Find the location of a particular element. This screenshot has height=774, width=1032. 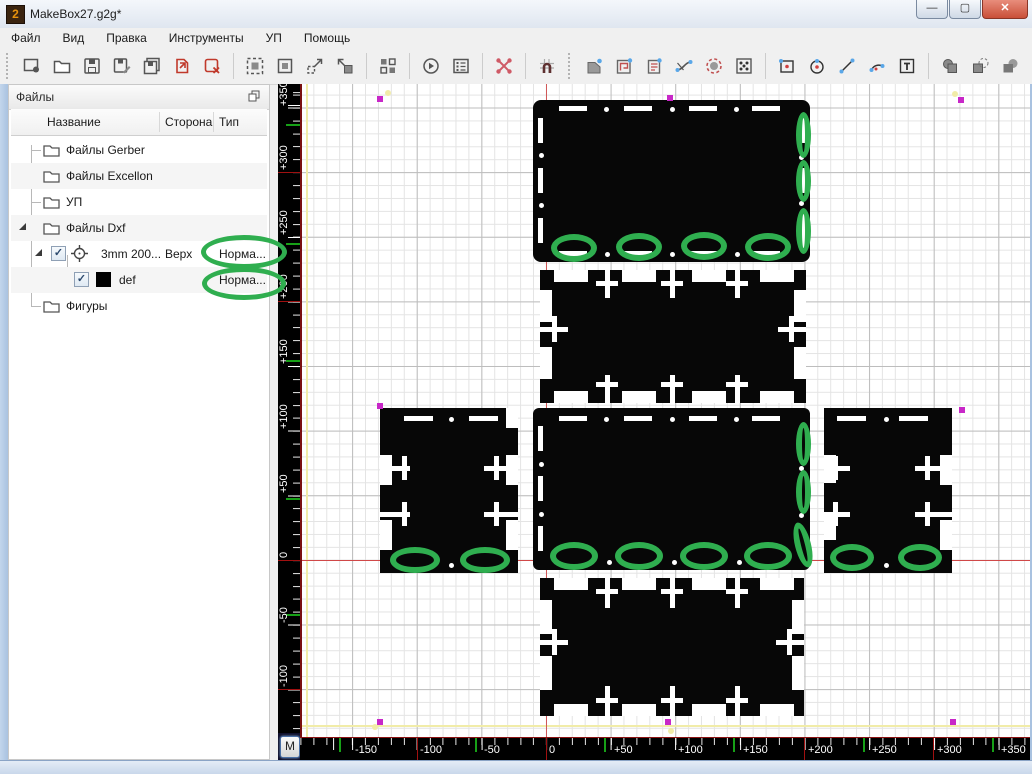

minimize-button: — is located at coordinates (932, 9).